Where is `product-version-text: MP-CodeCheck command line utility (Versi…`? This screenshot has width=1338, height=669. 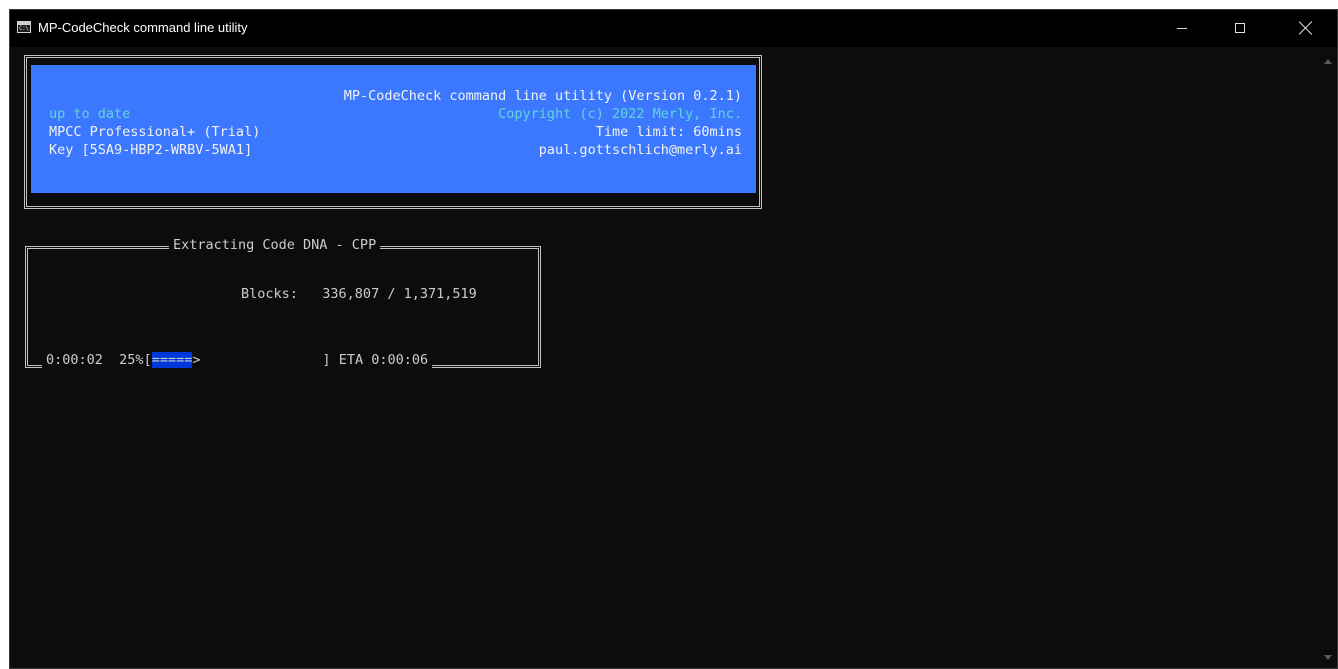 product-version-text: MP-CodeCheck command line utility (Versi… is located at coordinates (542, 96).